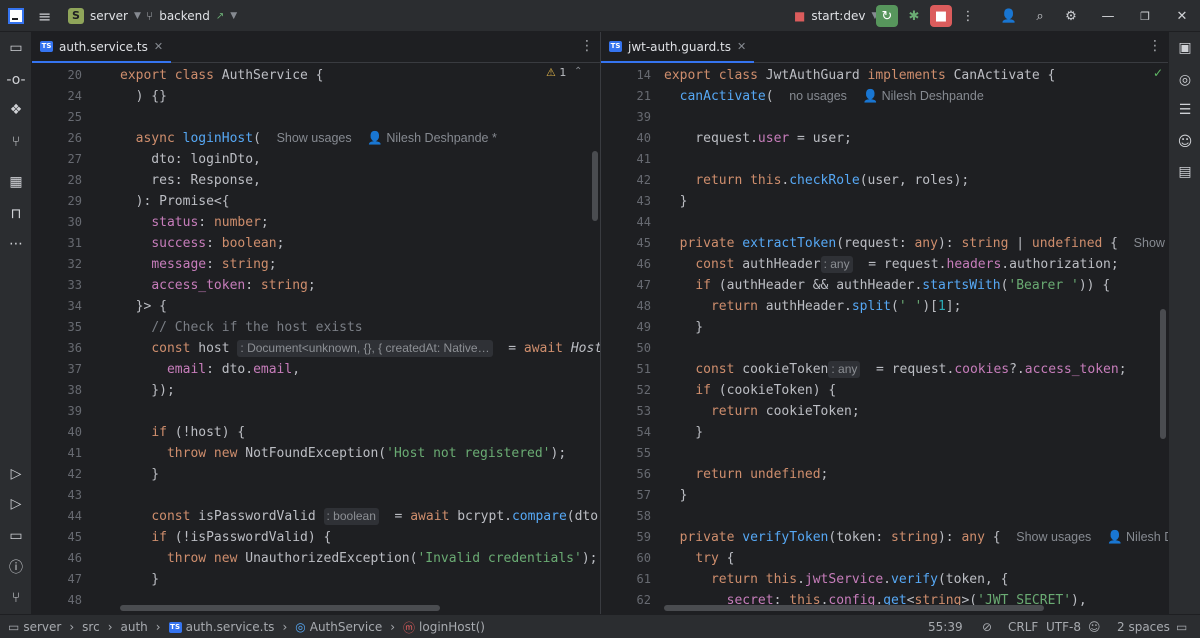 The height and width of the screenshot is (638, 1200). I want to click on codeium-icon: ▤, so click(1185, 172).